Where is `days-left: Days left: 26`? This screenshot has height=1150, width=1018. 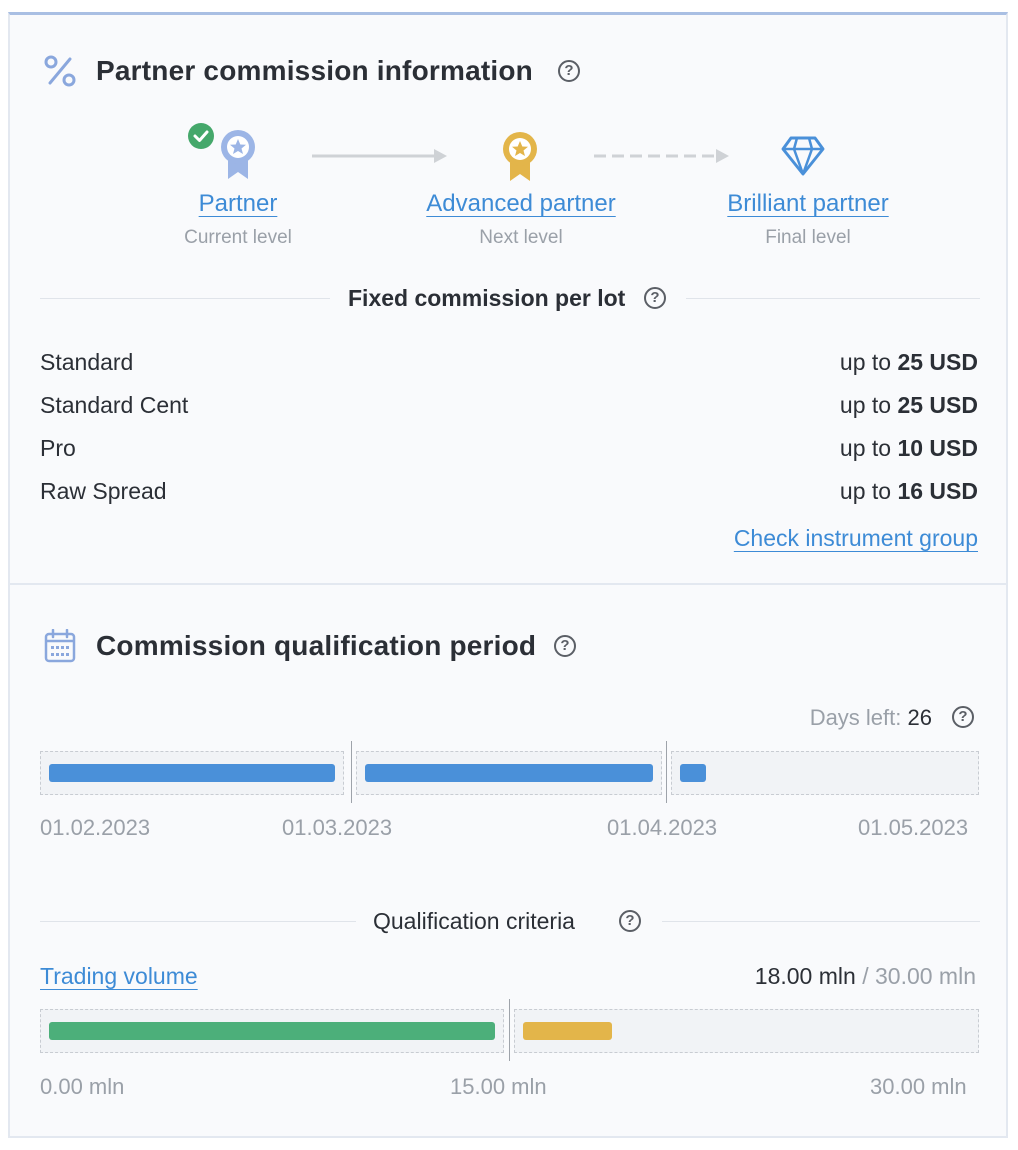 days-left: Days left: 26 is located at coordinates (821, 718).